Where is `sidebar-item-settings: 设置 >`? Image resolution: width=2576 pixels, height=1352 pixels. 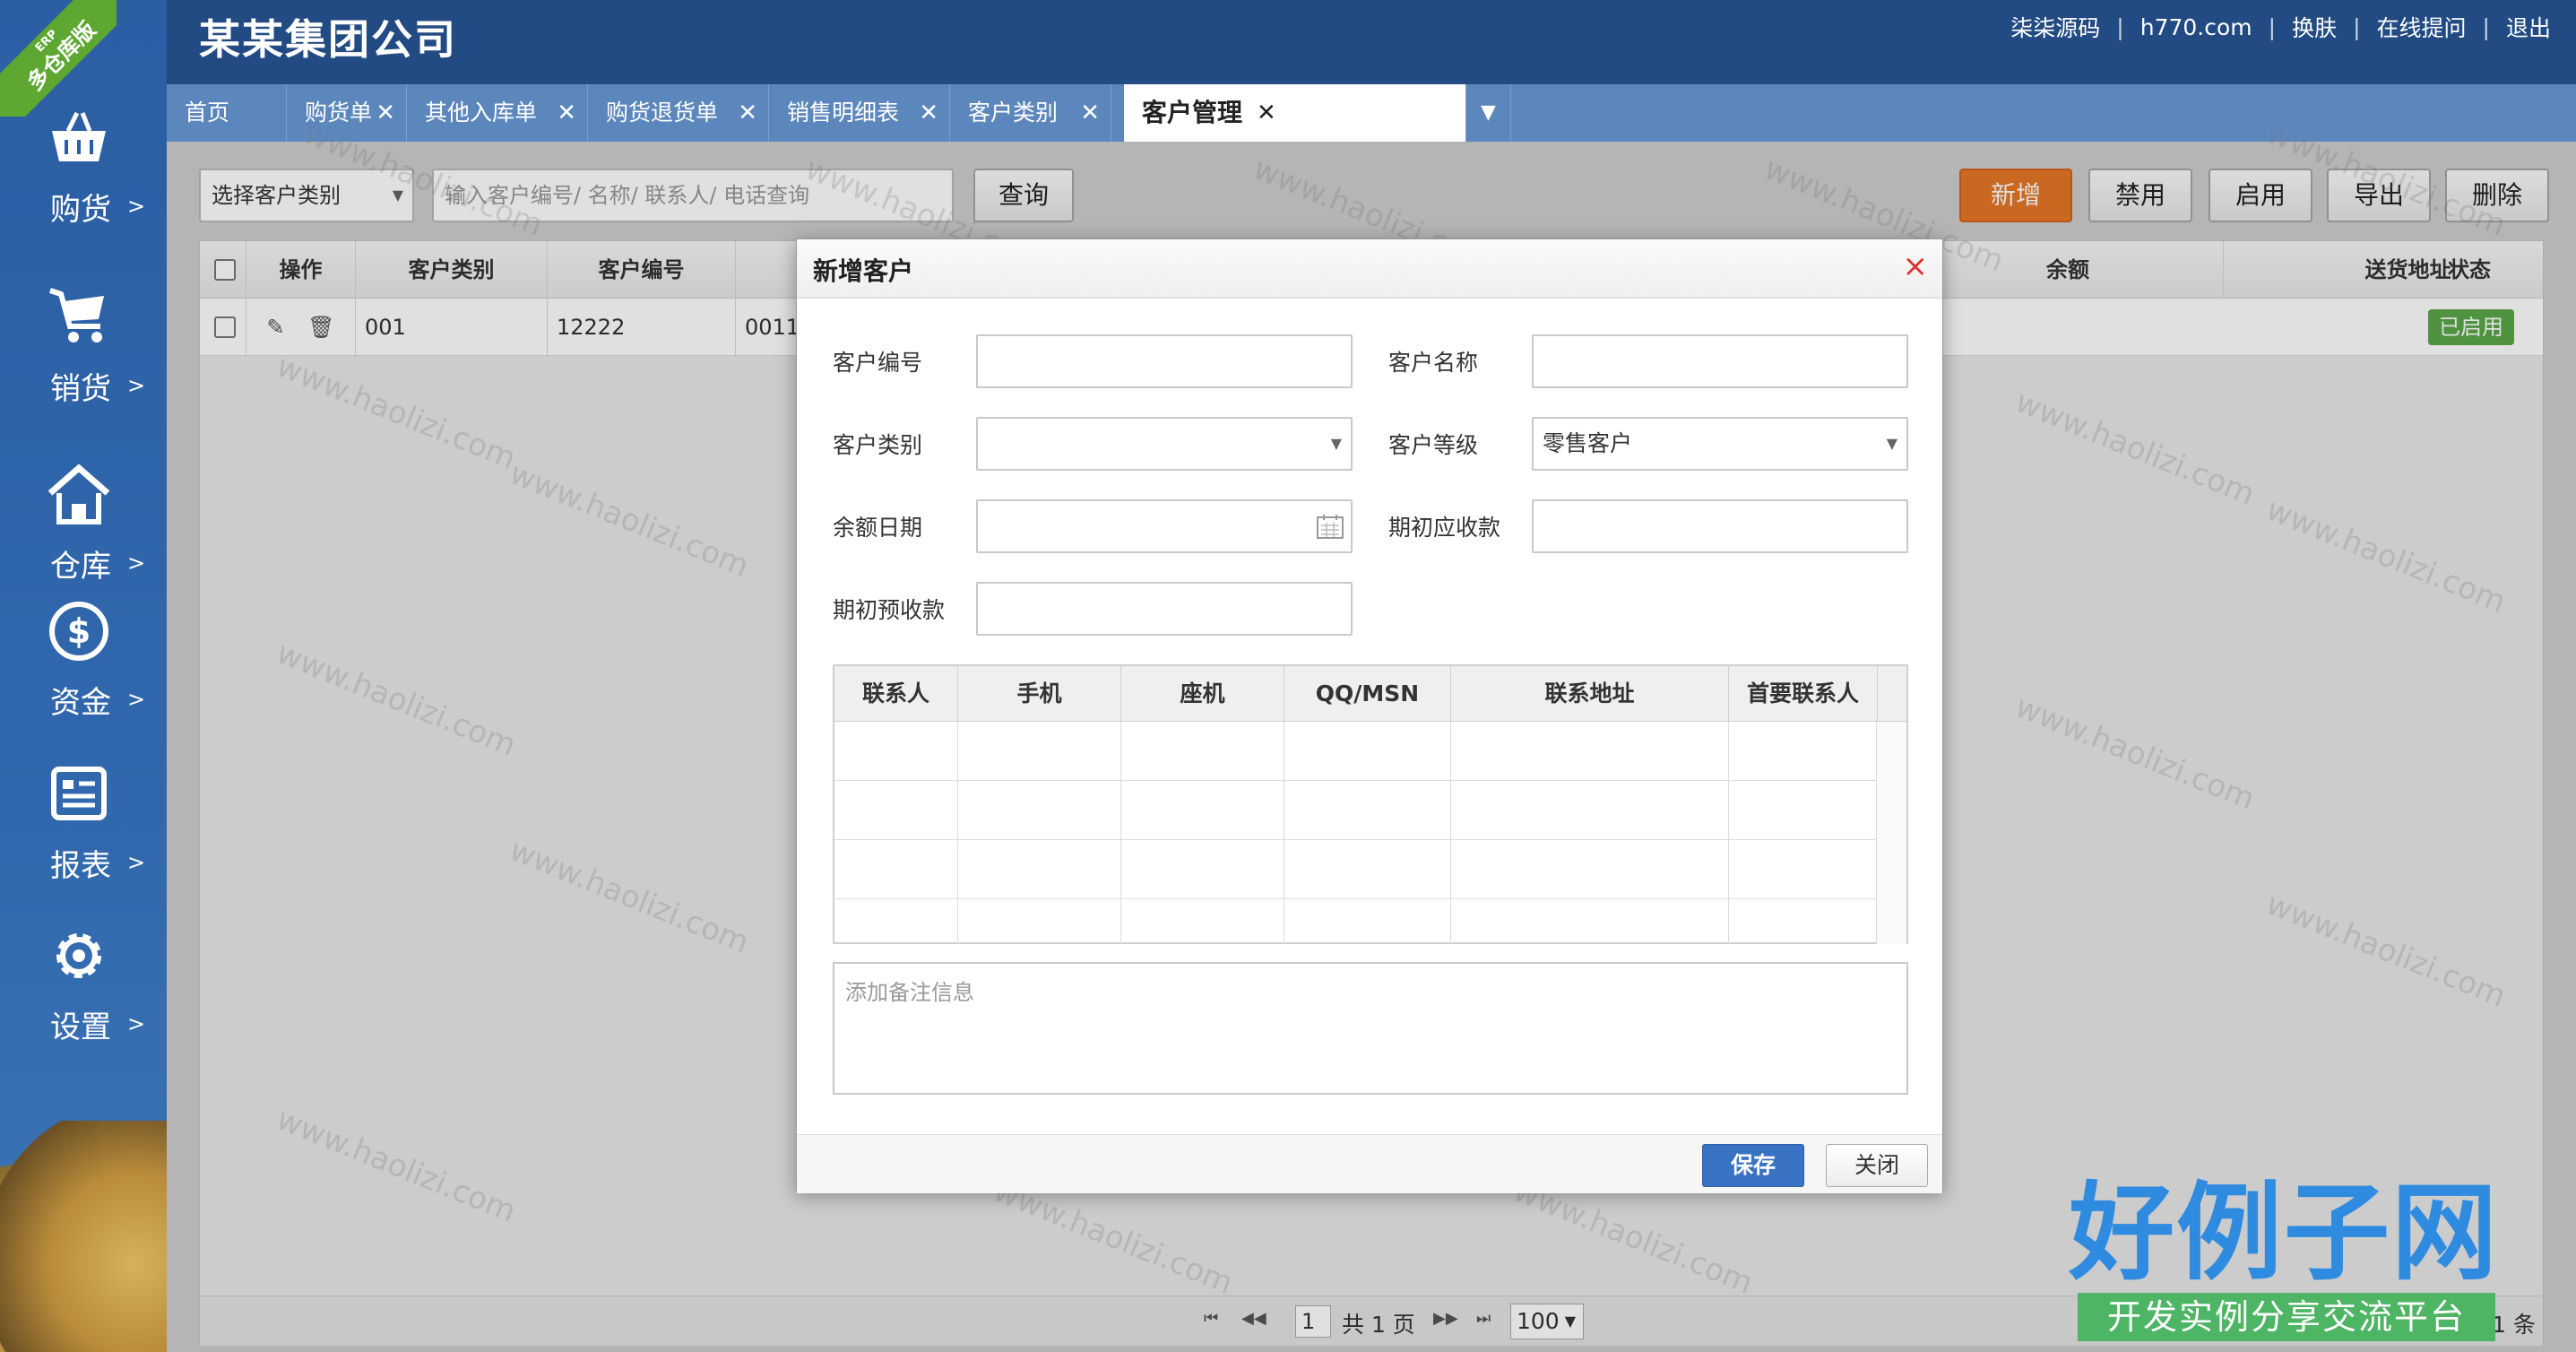
sidebar-item-settings: 设置 > is located at coordinates (83, 1004).